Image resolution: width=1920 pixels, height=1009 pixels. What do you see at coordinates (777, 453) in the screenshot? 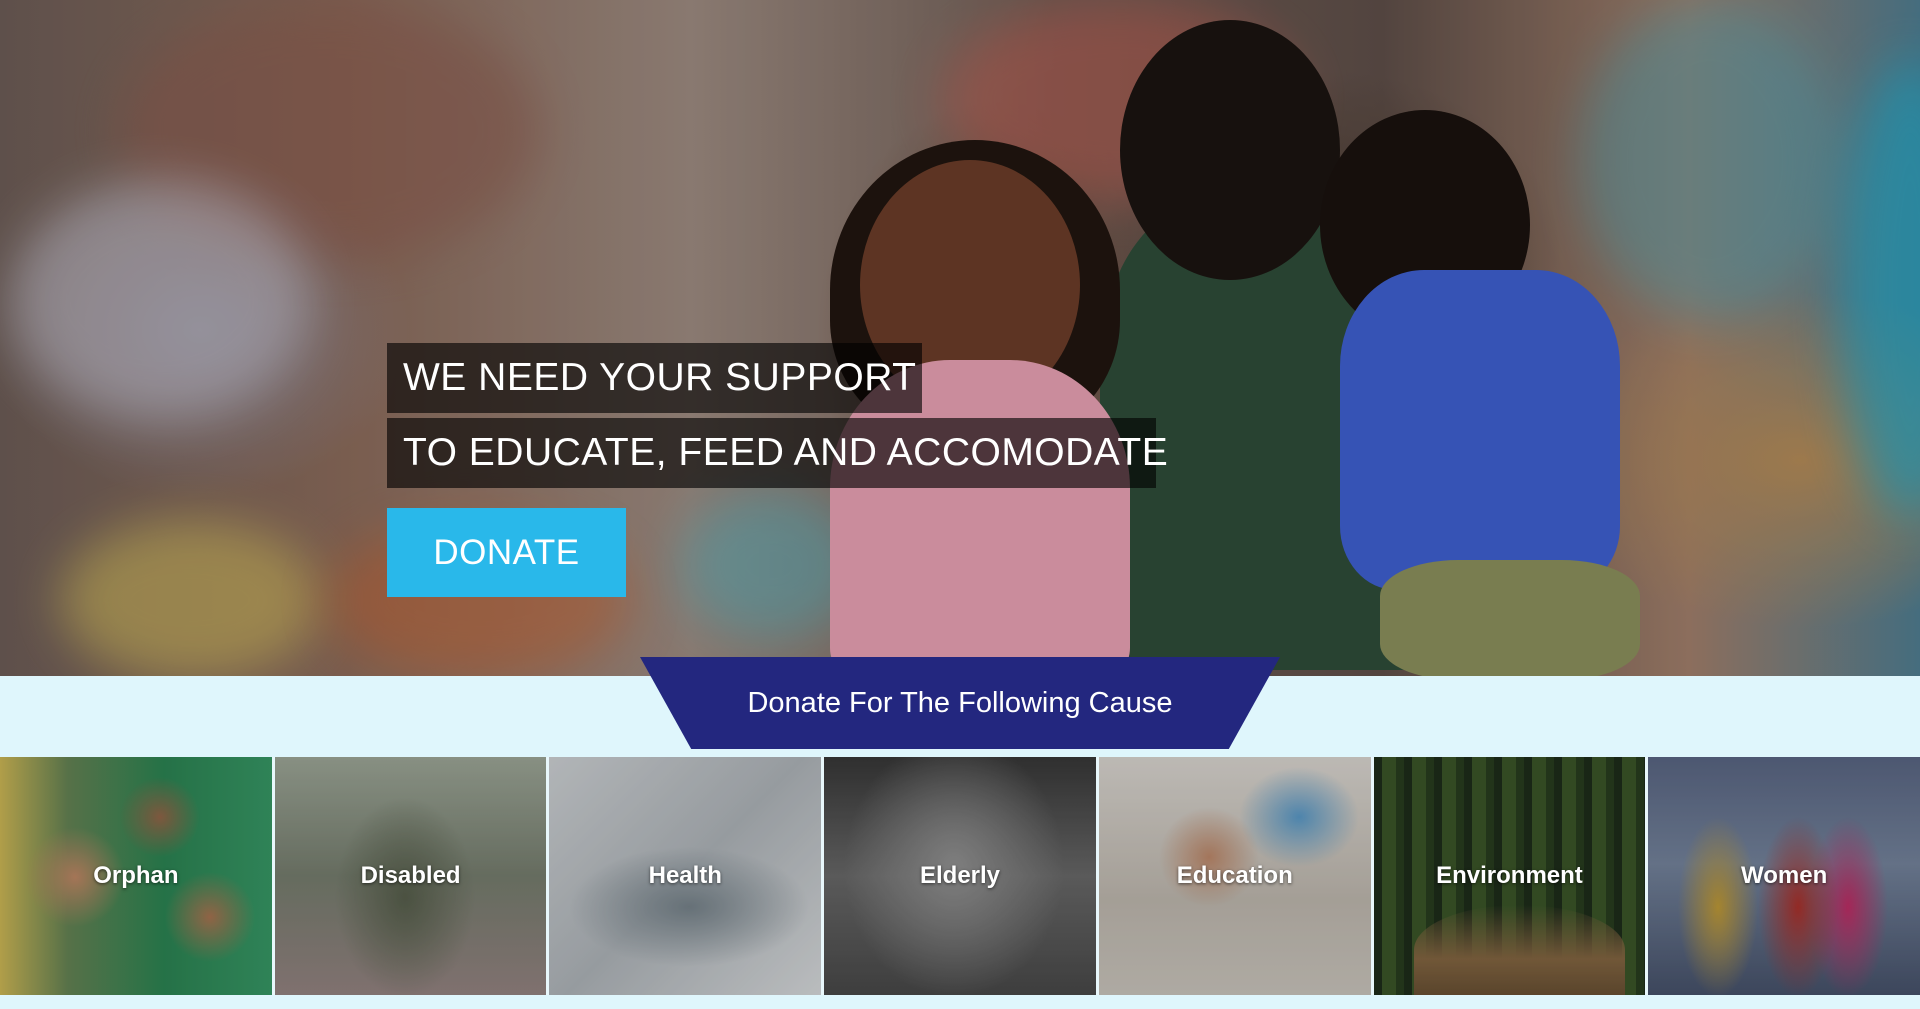
I see `hero-subheadline: TO EDUCATE, FEED AND ACCOMODATE` at bounding box center [777, 453].